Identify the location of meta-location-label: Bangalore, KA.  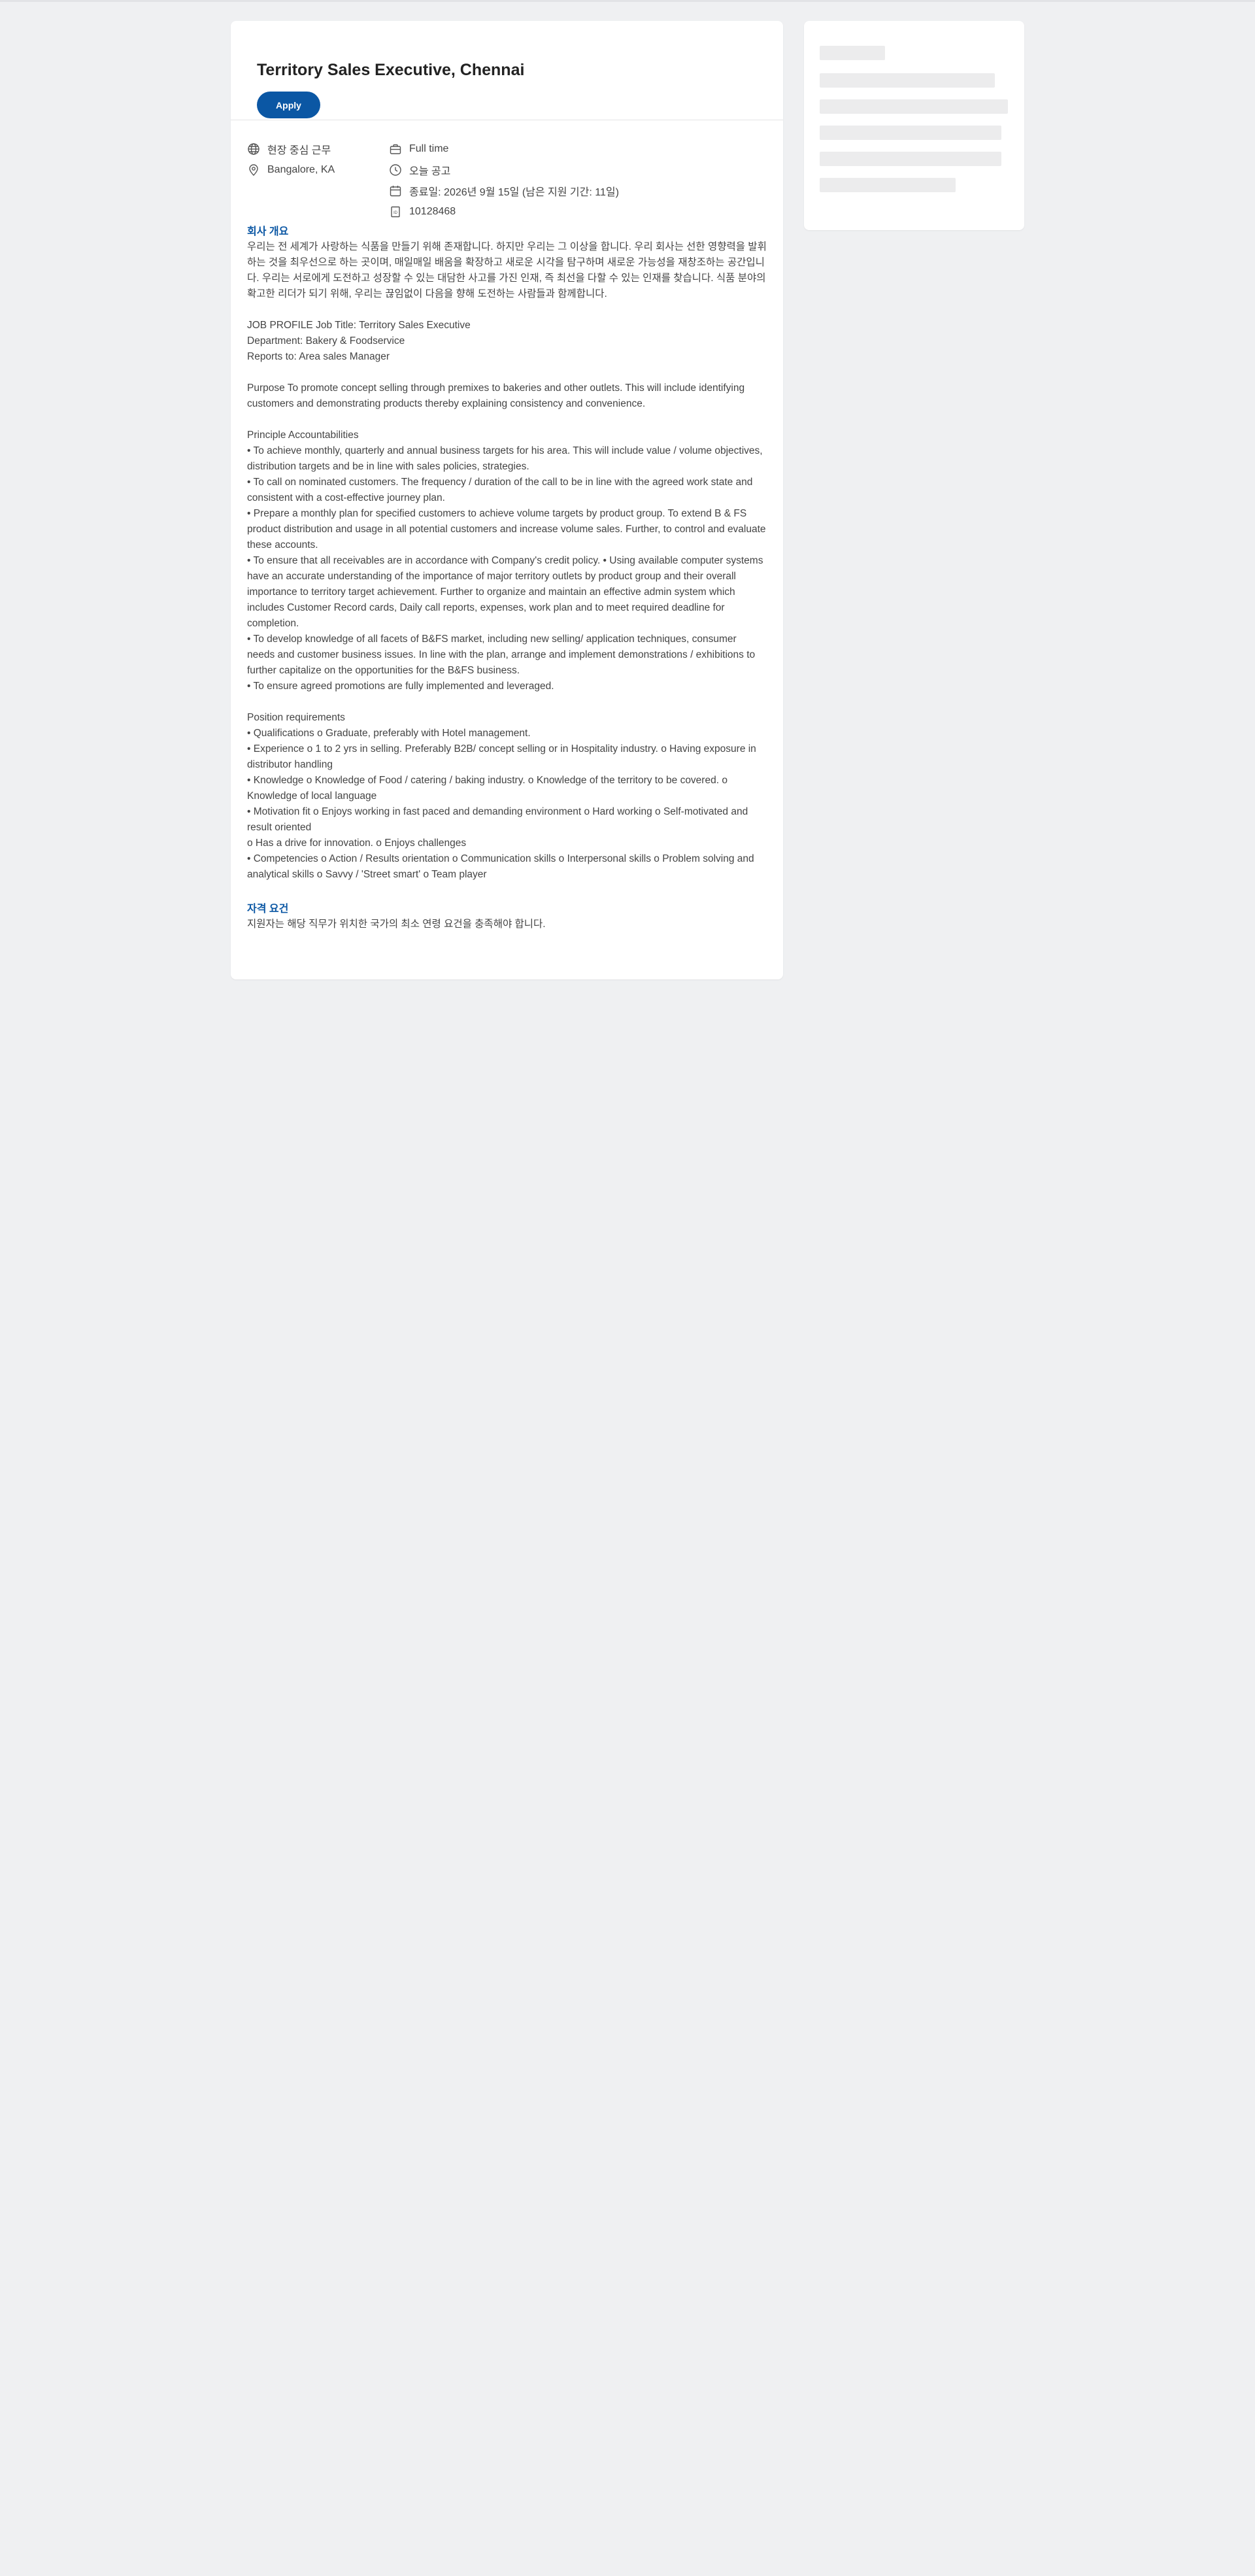
(301, 170).